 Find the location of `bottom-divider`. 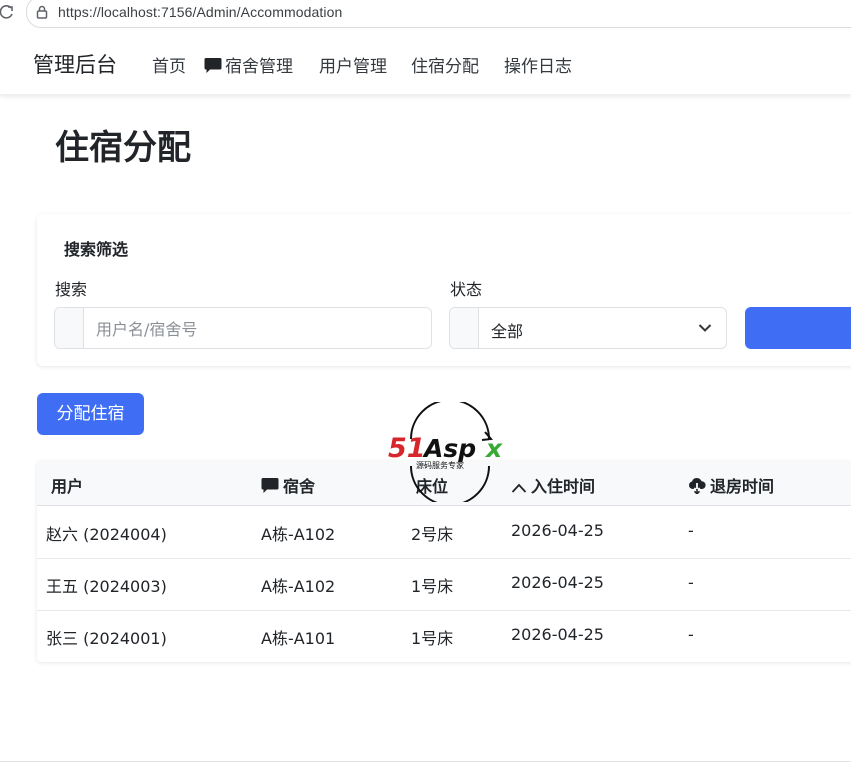

bottom-divider is located at coordinates (425, 761).